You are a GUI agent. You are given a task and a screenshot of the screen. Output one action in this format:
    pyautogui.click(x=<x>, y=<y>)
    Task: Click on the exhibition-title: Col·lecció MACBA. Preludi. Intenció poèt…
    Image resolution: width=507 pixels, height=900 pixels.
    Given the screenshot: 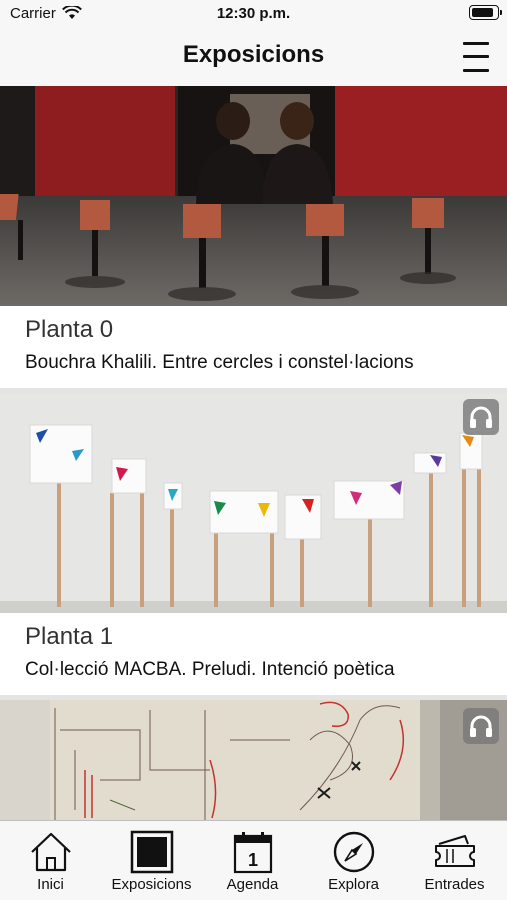 What is the action you would take?
    pyautogui.click(x=210, y=669)
    